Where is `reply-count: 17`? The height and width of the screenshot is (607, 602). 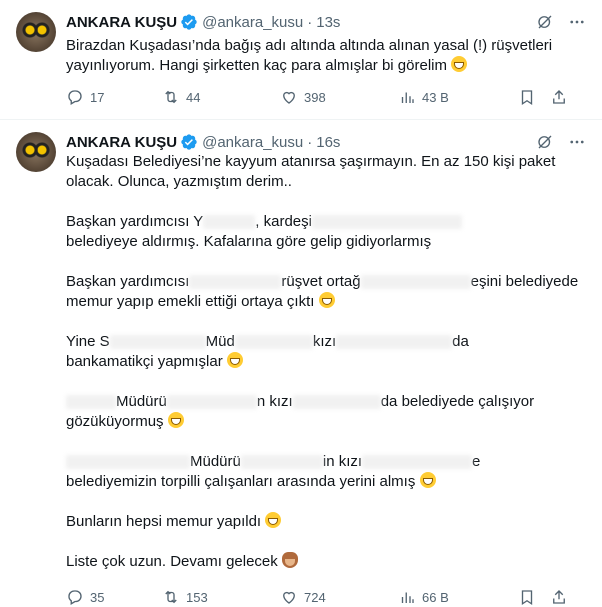
reply-count: 17 is located at coordinates (97, 97).